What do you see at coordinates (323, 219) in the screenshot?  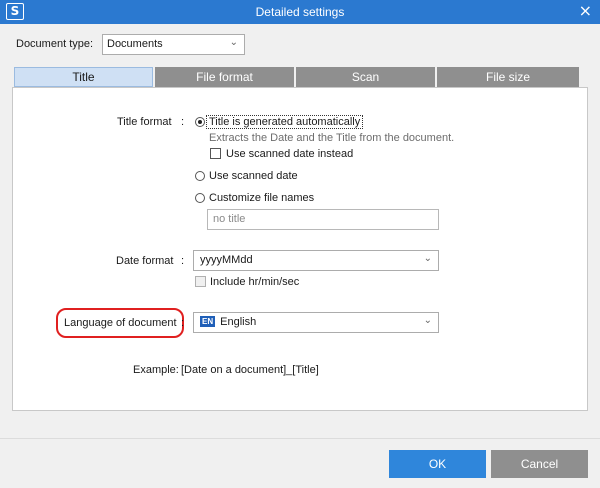 I see `custom-file-name-input: no title` at bounding box center [323, 219].